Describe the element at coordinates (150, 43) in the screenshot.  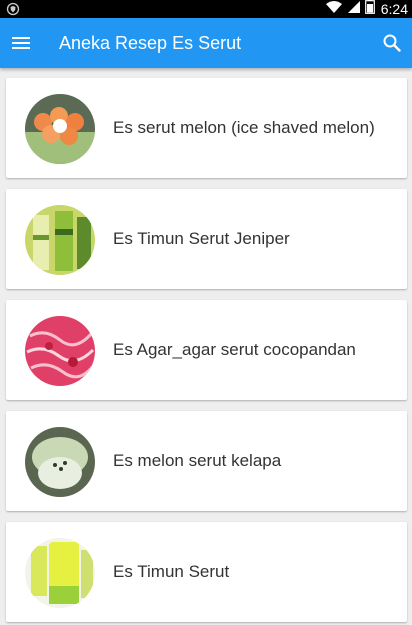
I see `app-title: Aneka Resep Es Serut` at that location.